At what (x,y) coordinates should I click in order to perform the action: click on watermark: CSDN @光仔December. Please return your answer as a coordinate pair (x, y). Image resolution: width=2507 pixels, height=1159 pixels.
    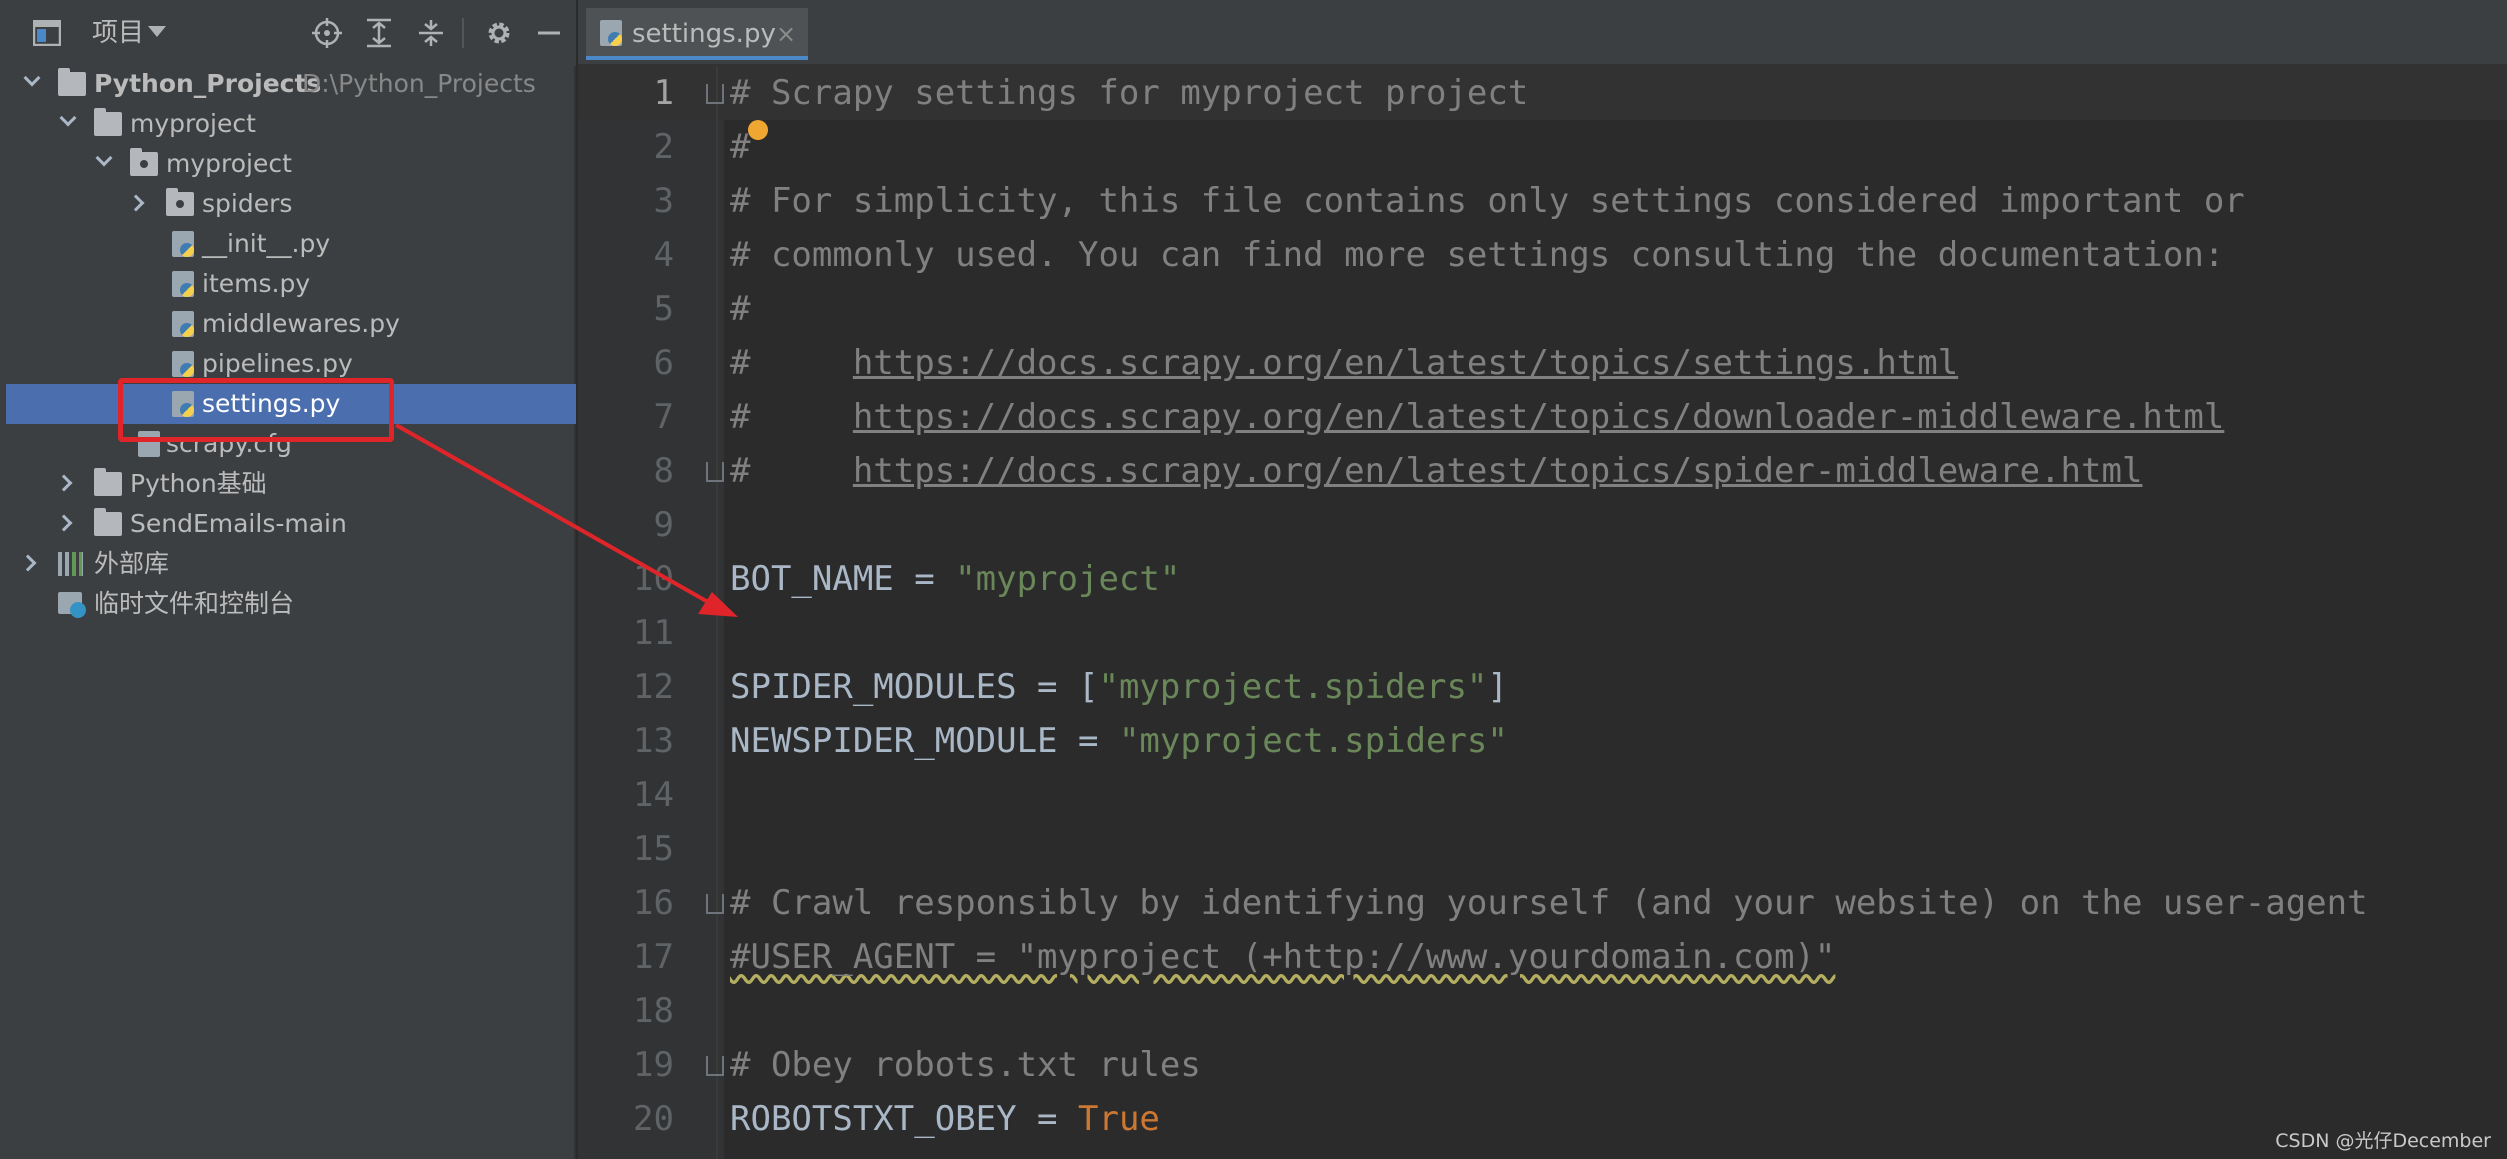
    Looking at the image, I should click on (2383, 1141).